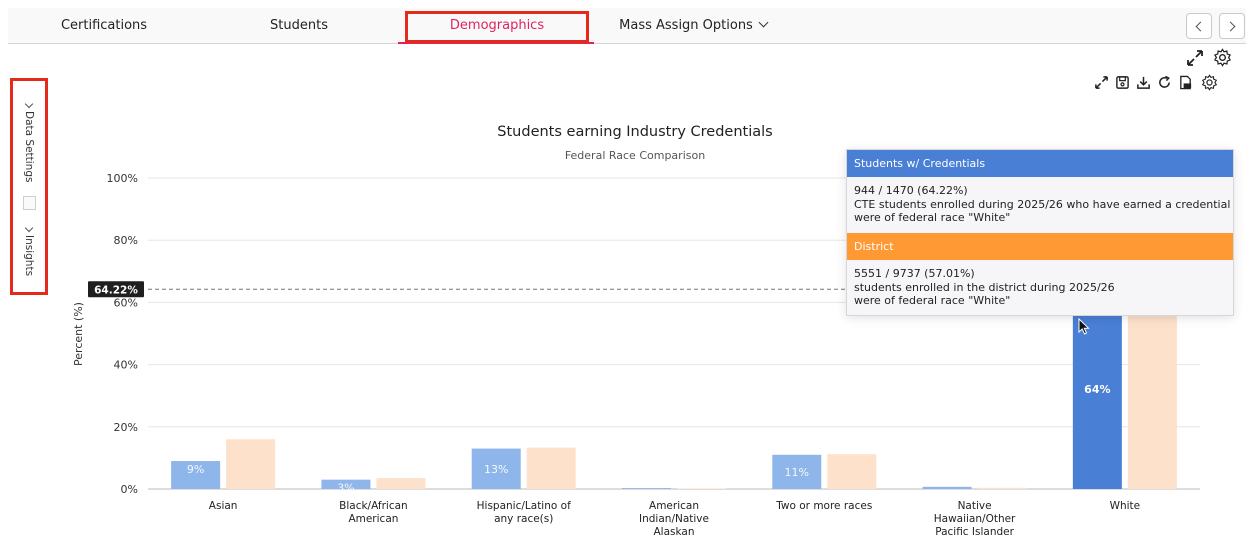 This screenshot has height=537, width=1249. Describe the element at coordinates (78, 334) in the screenshot. I see `y-axis-label: Percent (%)` at that location.